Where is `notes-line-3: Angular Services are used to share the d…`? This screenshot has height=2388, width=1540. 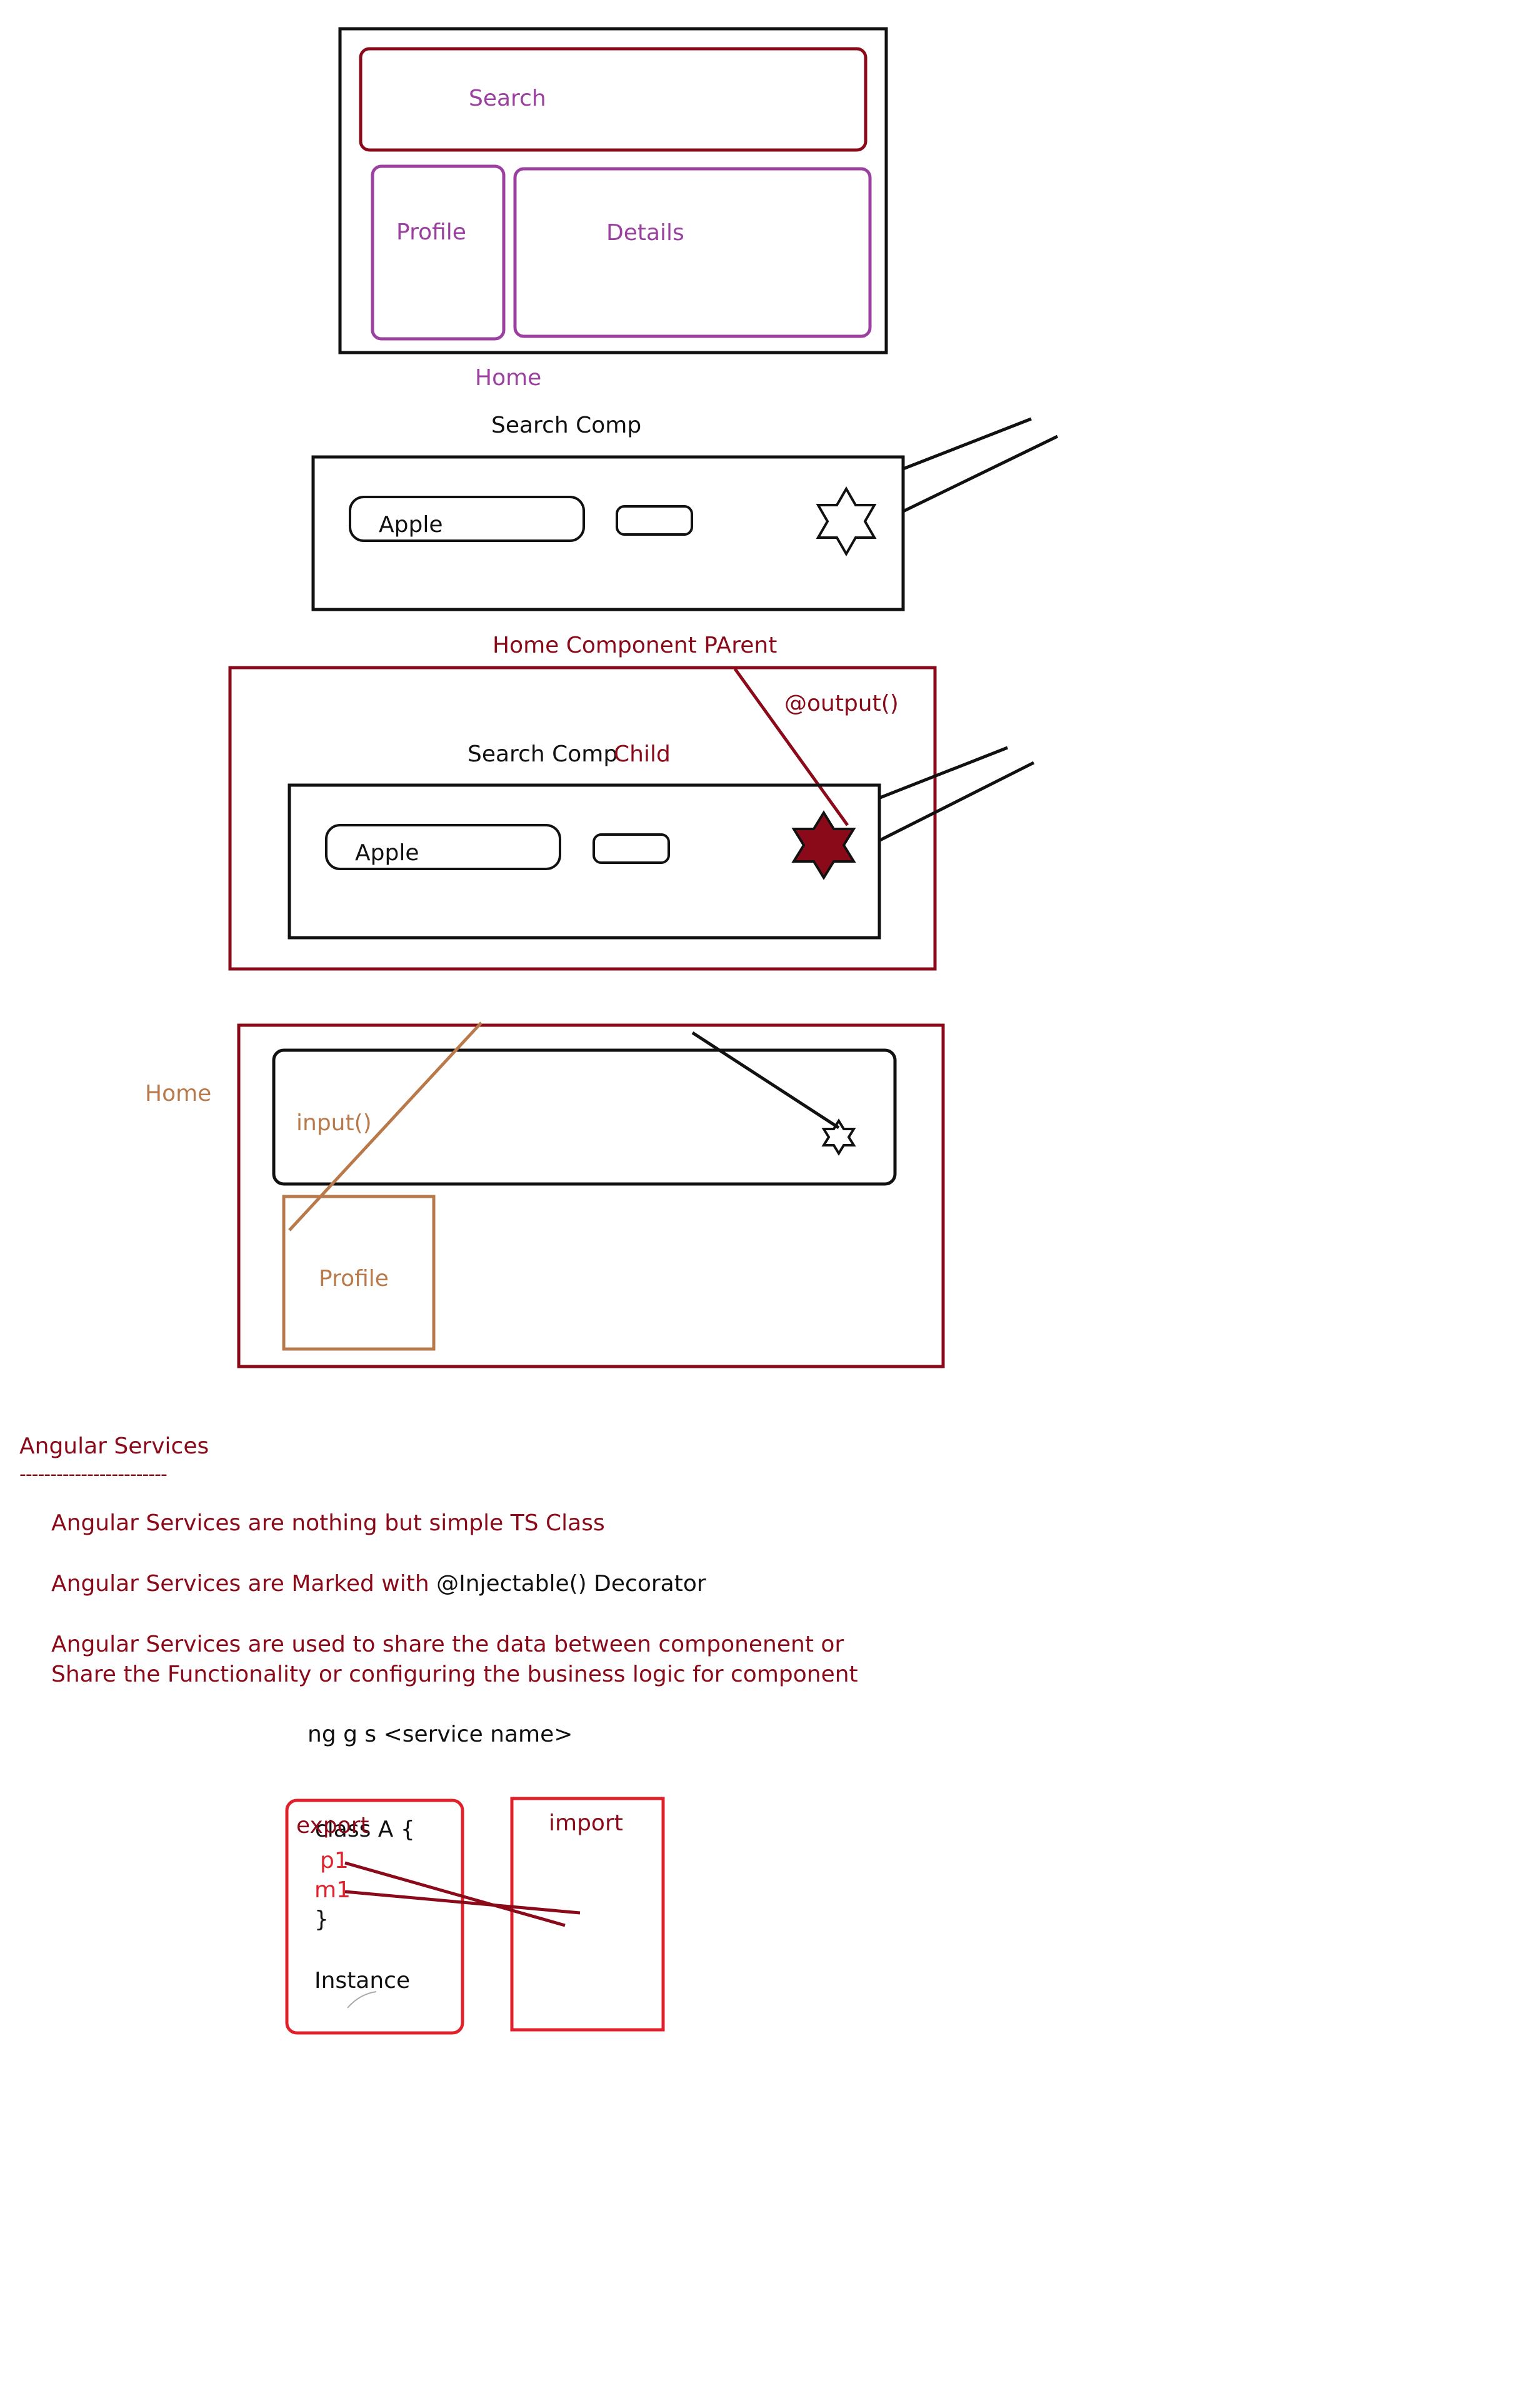
notes-line-3: Angular Services are used to share the d… is located at coordinates (447, 1644).